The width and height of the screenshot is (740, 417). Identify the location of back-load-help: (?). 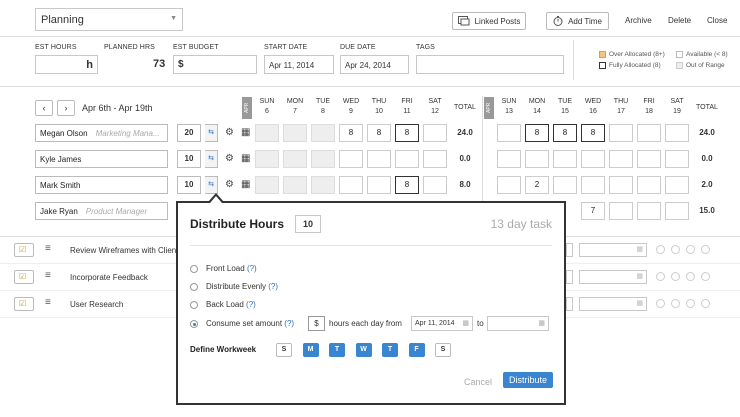
(251, 304).